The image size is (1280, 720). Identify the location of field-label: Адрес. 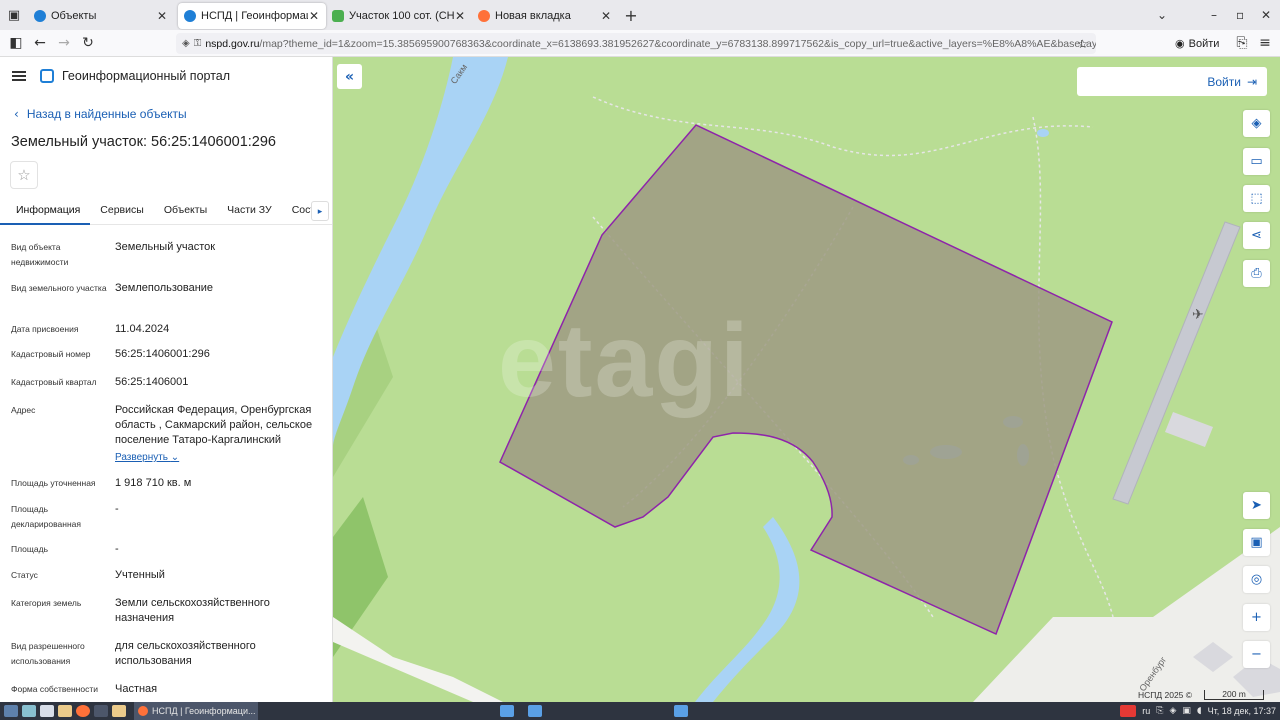
(23, 410).